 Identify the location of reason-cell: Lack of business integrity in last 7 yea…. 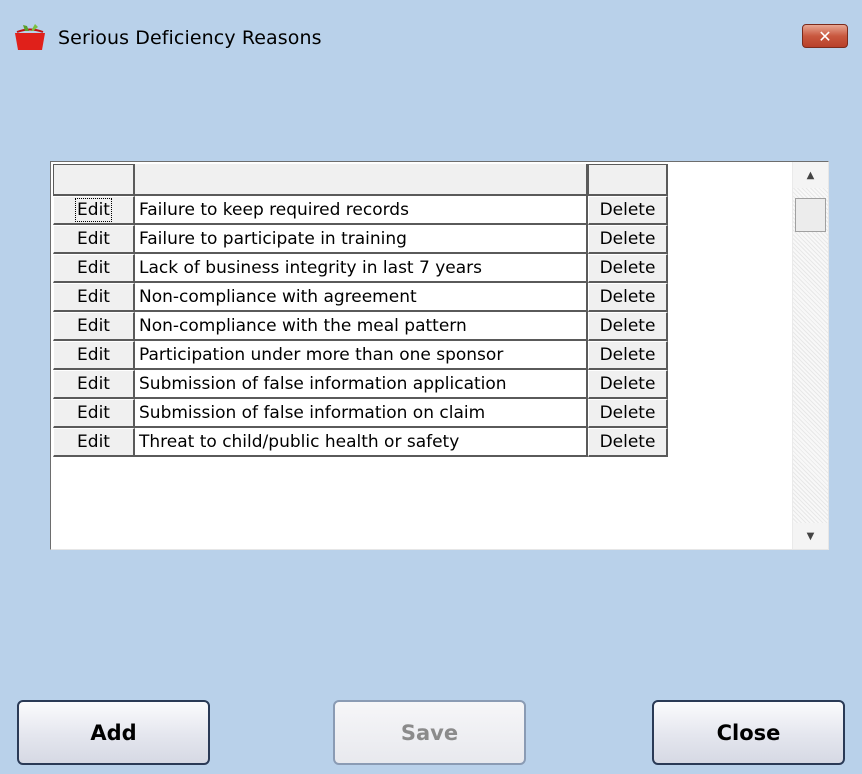
(361, 268).